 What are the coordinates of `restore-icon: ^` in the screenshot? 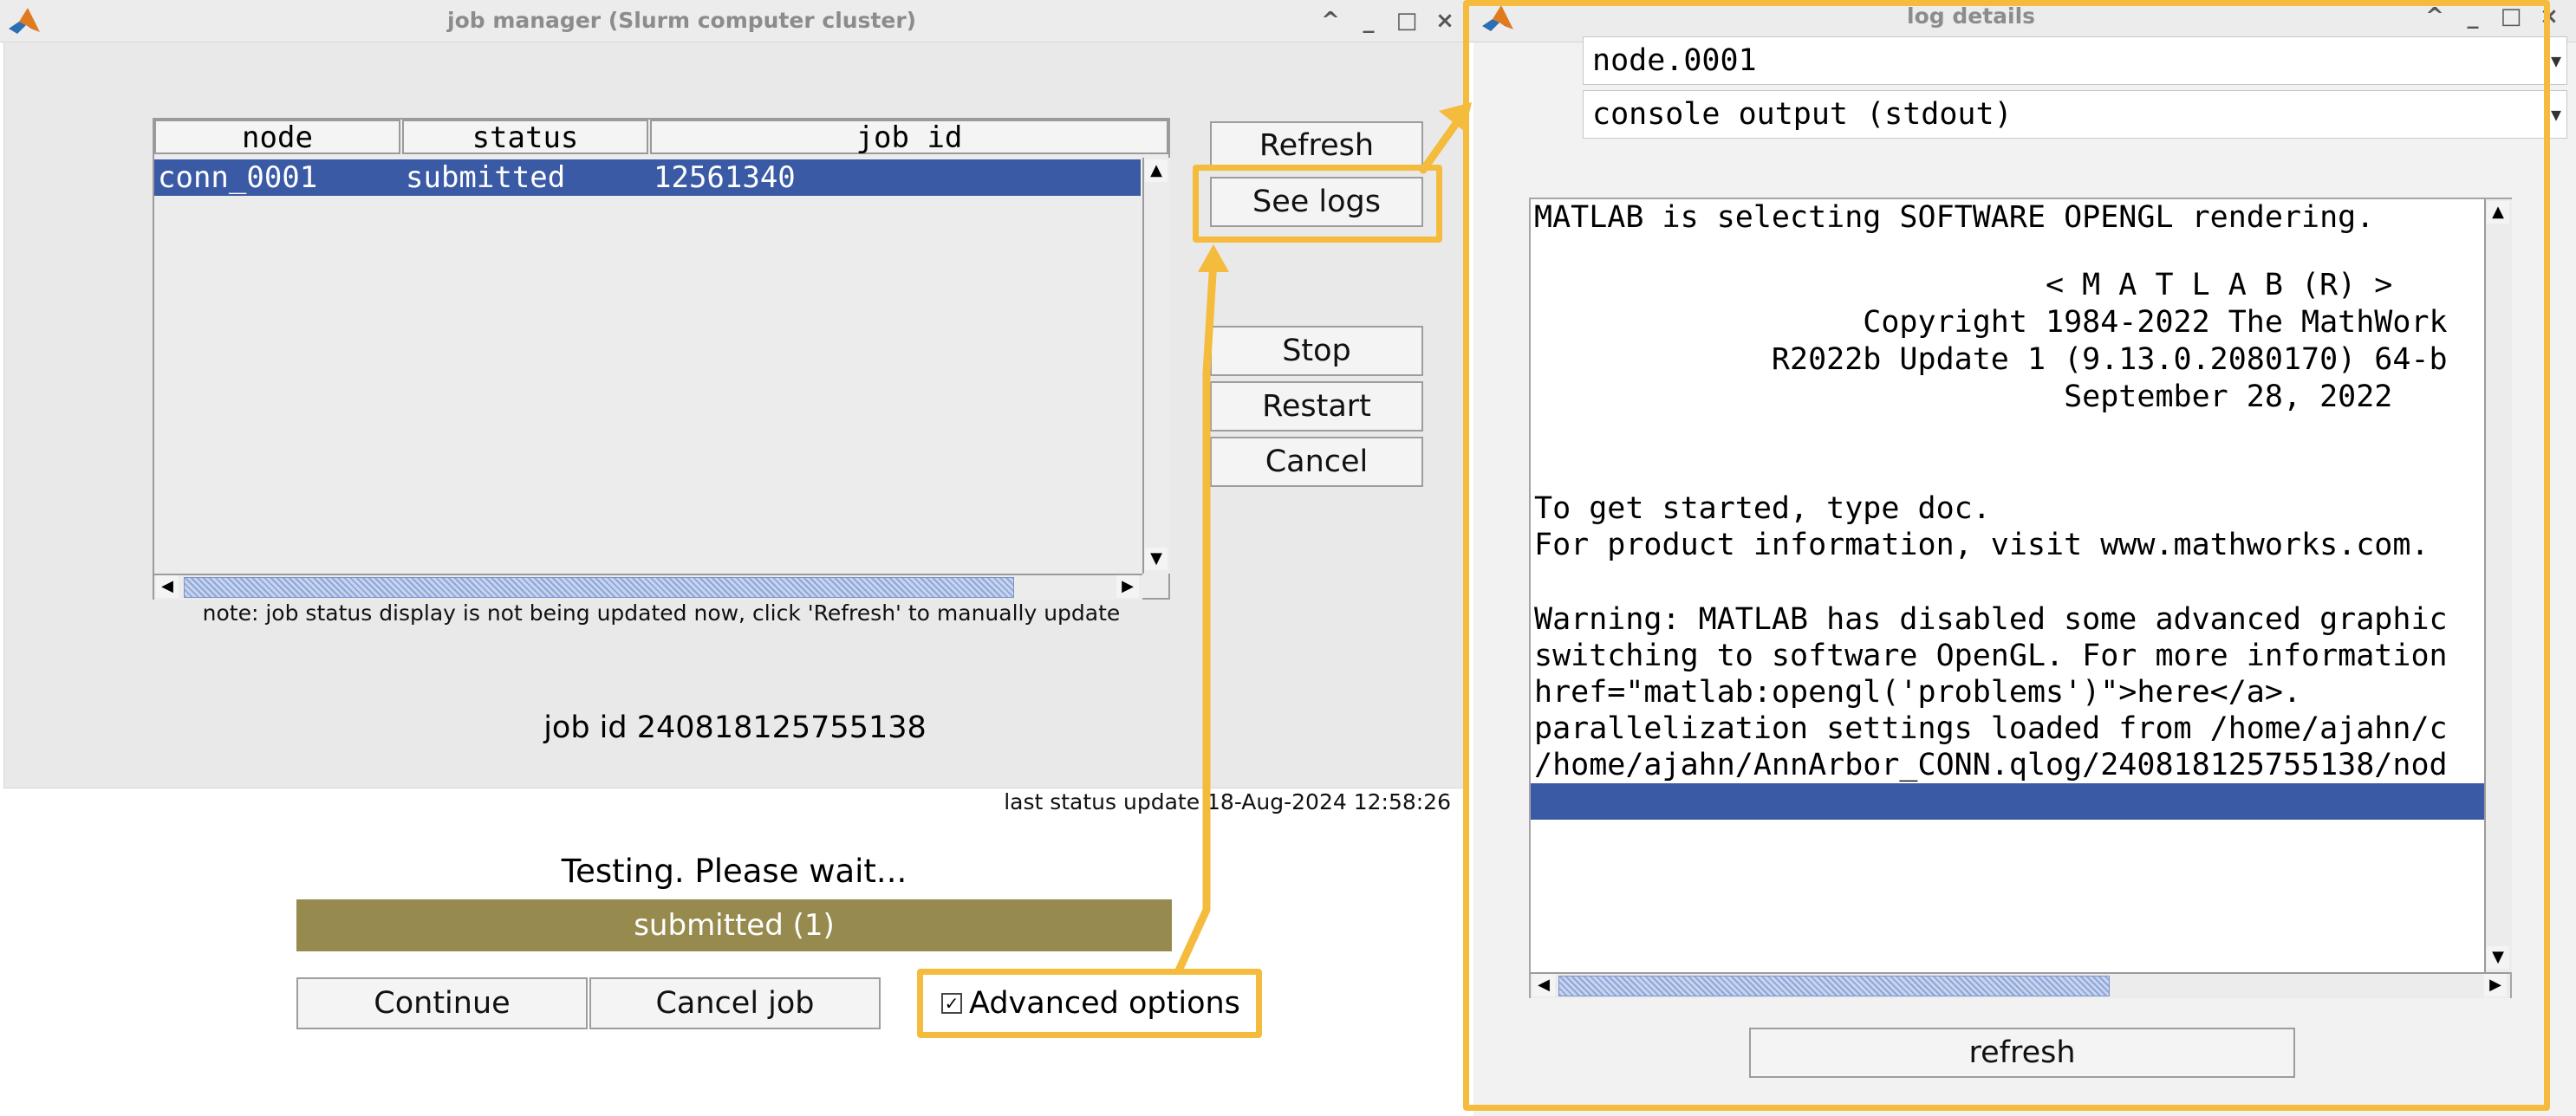 It's located at (1330, 21).